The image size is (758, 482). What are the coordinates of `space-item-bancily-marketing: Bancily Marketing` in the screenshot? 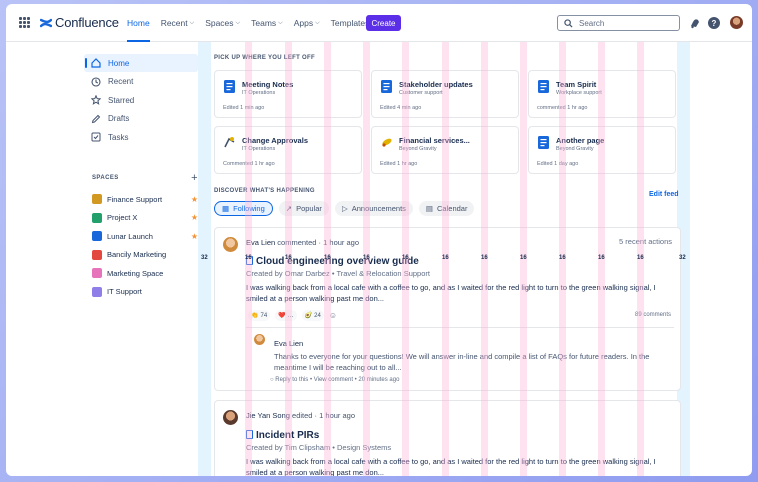 It's located at (141, 255).